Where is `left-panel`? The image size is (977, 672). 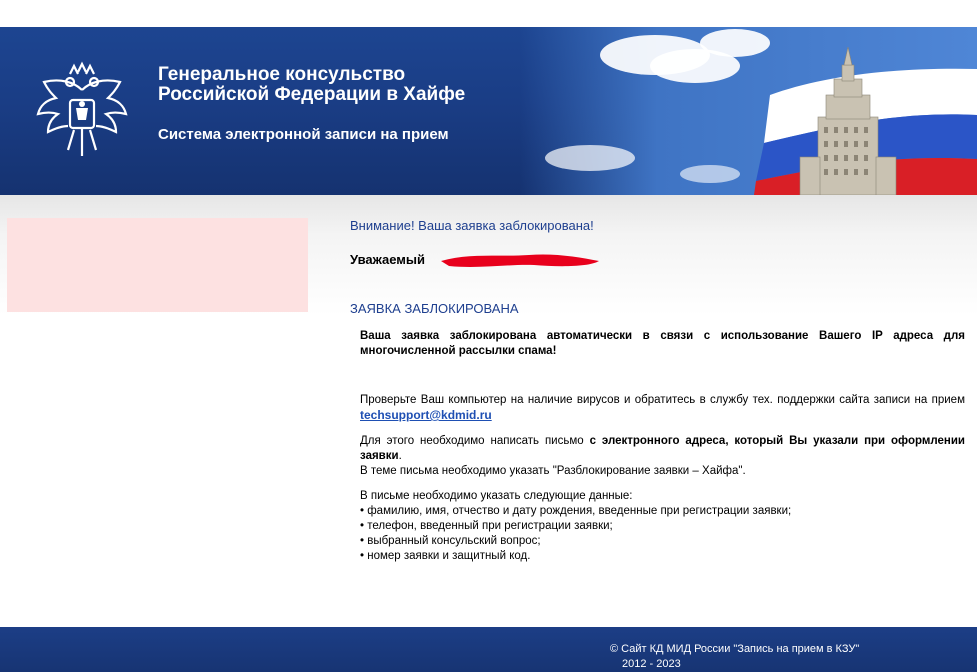 left-panel is located at coordinates (157, 265).